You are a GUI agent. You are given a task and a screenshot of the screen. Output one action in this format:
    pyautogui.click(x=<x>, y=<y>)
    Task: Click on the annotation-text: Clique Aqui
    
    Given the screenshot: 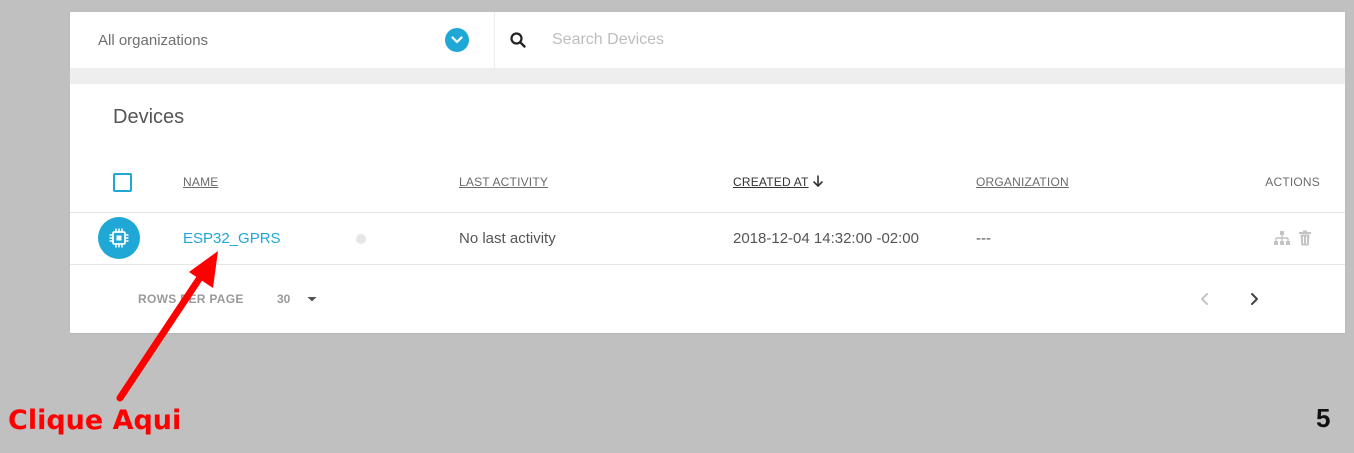 What is the action you would take?
    pyautogui.click(x=95, y=420)
    